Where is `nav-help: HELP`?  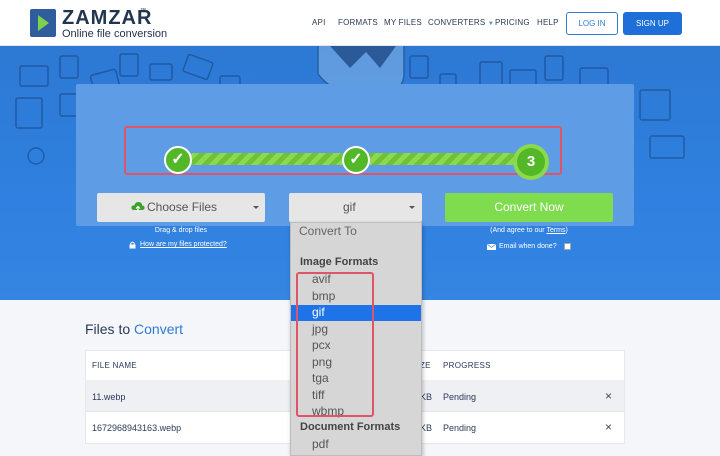
nav-help: HELP is located at coordinates (548, 22).